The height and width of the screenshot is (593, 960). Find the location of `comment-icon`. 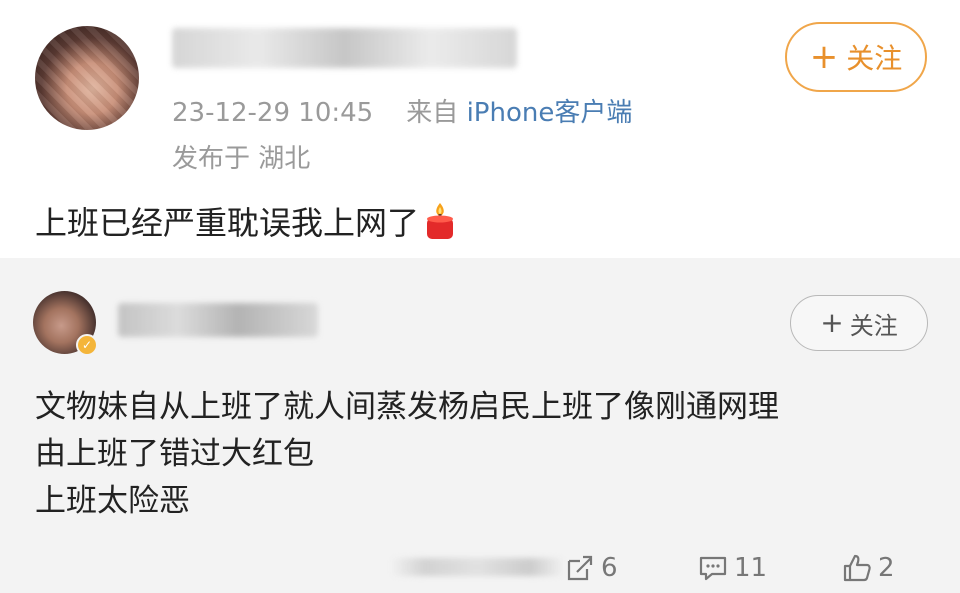

comment-icon is located at coordinates (713, 568).